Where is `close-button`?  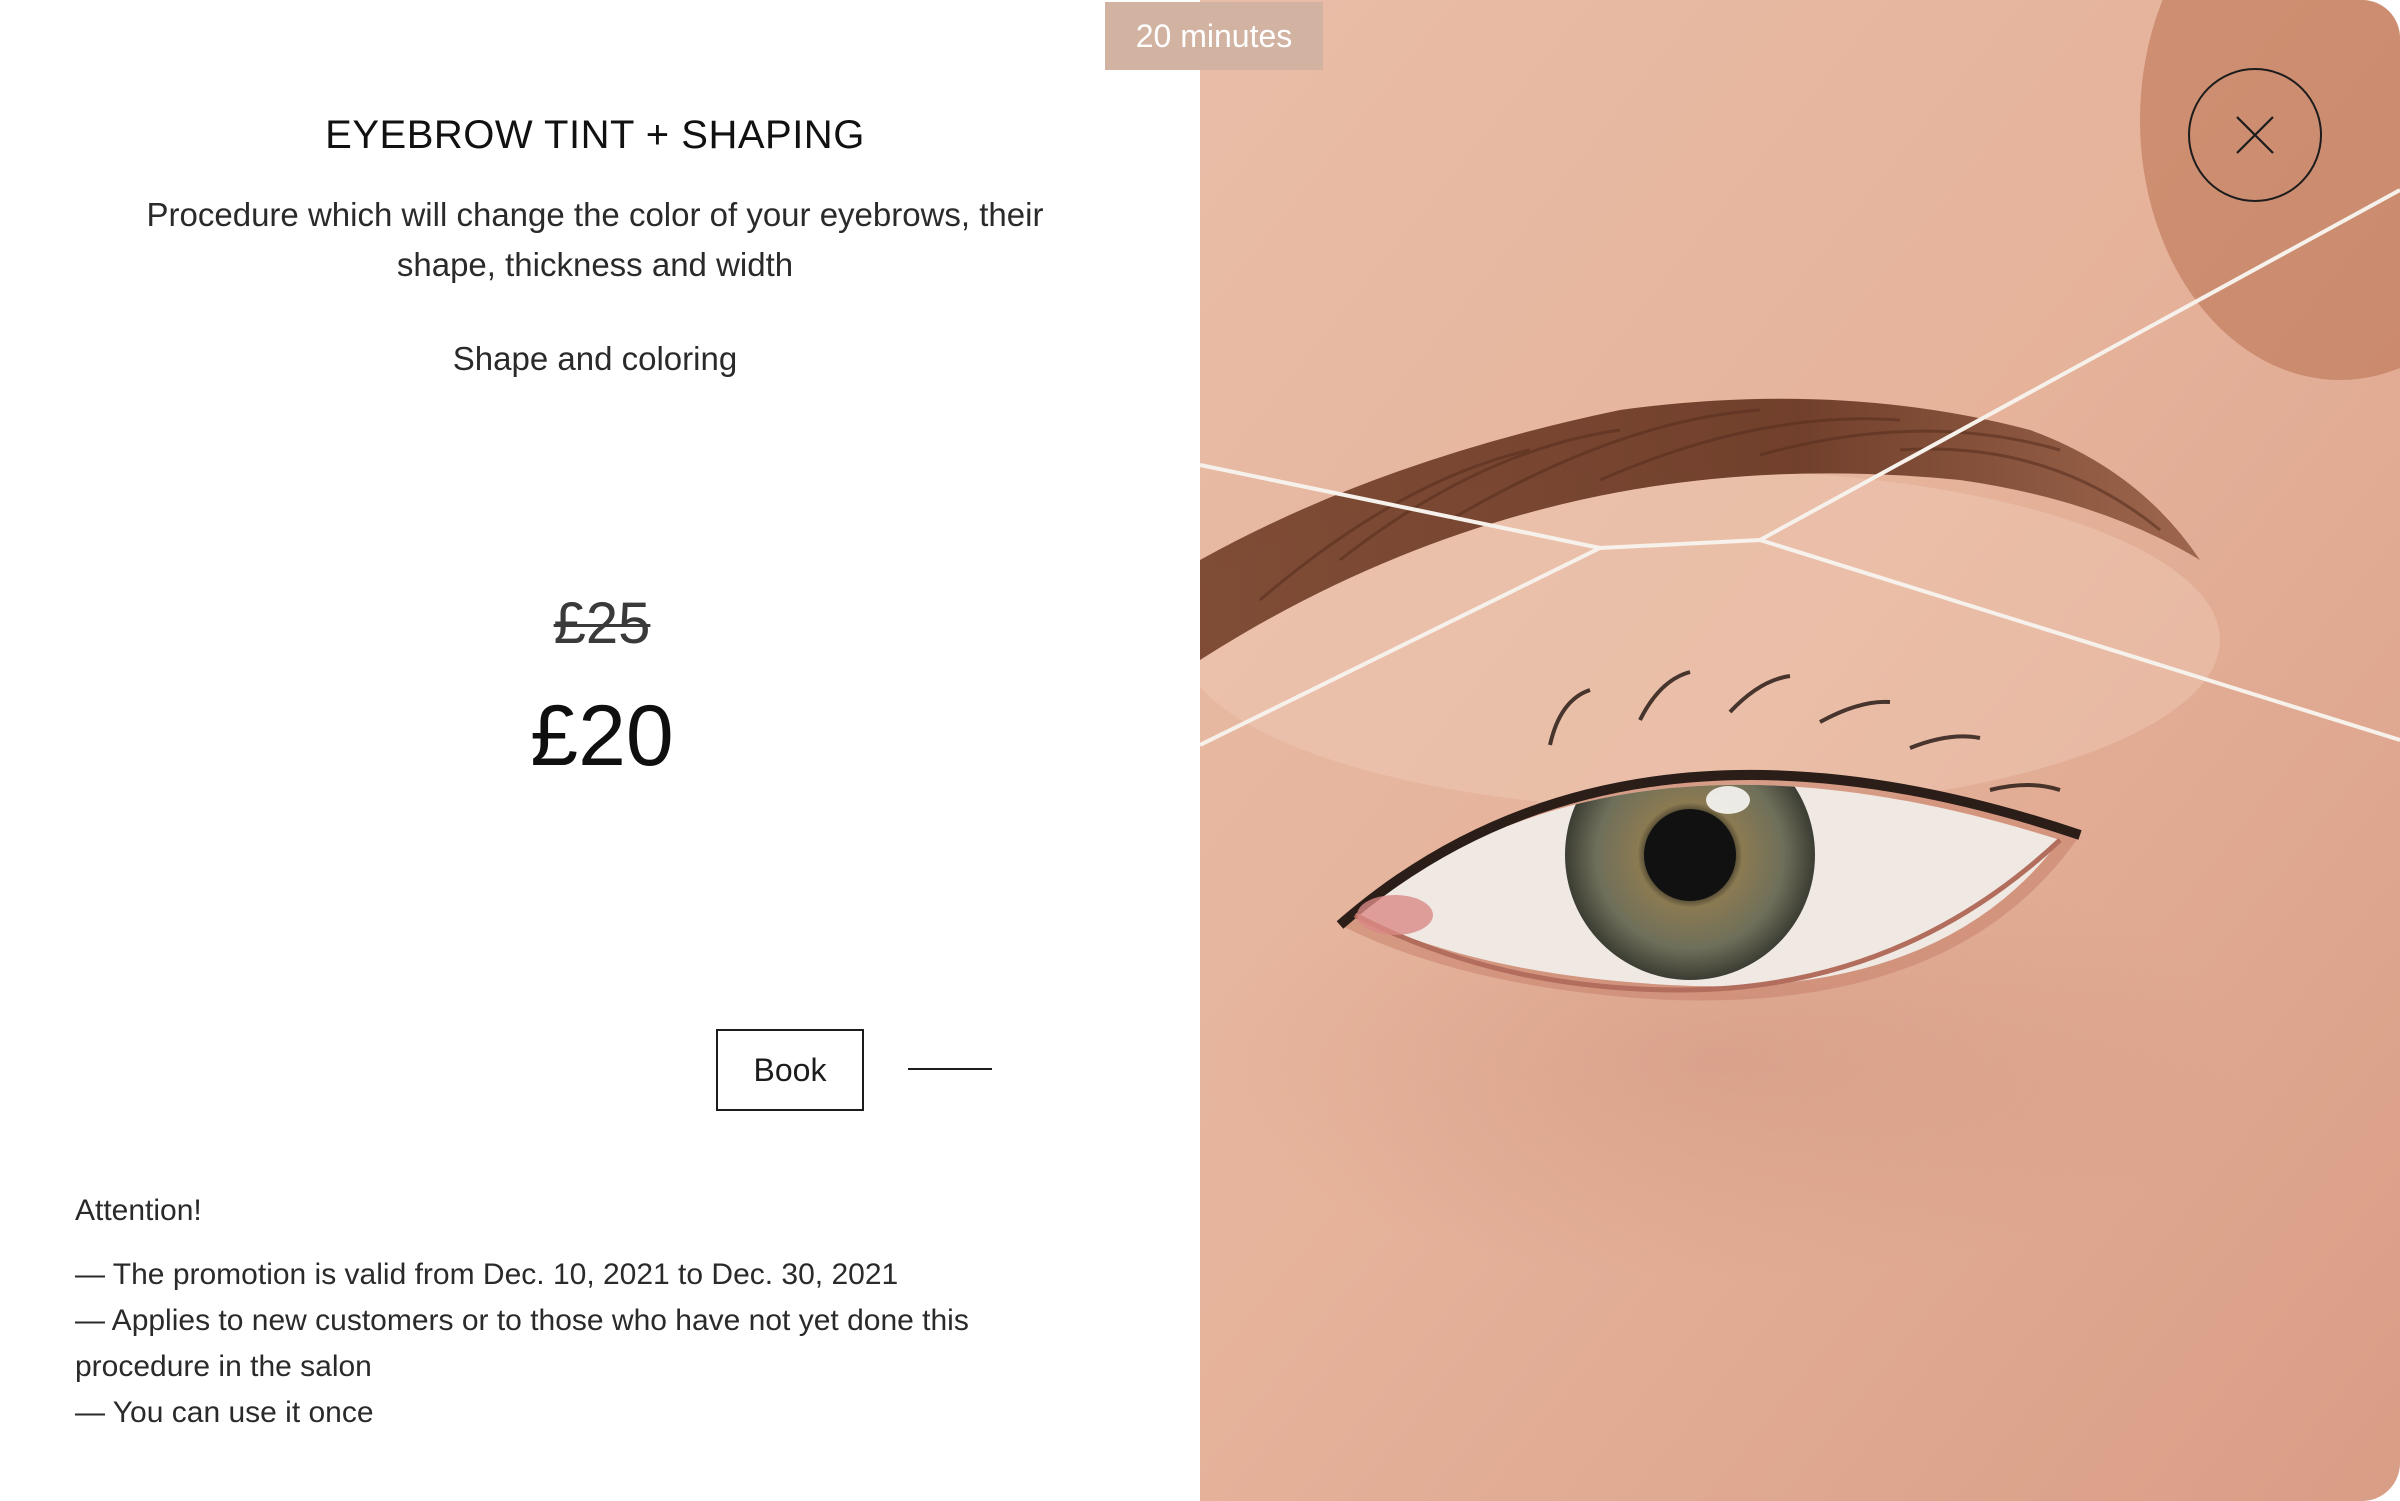
close-button is located at coordinates (2255, 135).